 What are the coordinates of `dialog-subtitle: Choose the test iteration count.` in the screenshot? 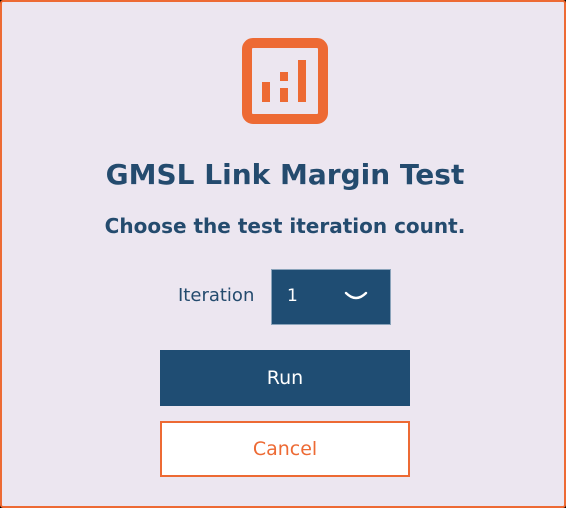 It's located at (285, 226).